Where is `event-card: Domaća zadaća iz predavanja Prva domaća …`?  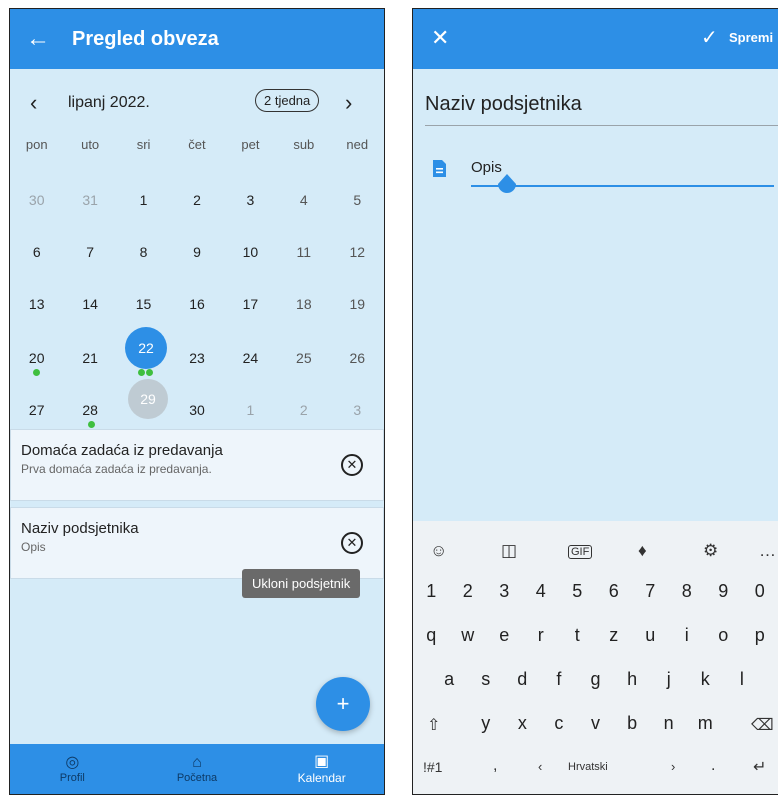
event-card: Domaća zadaća iz predavanja Prva domaća … is located at coordinates (197, 465).